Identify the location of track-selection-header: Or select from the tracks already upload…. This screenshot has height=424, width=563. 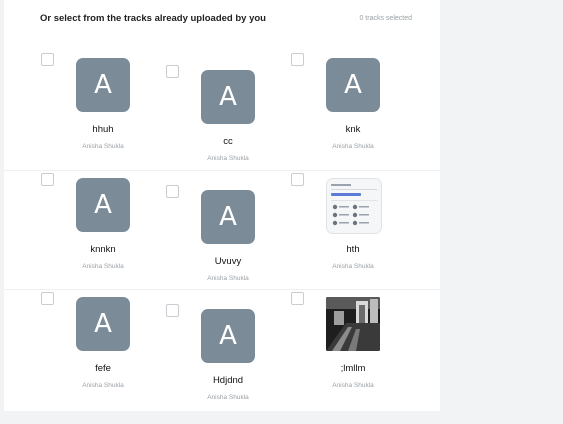
(226, 18).